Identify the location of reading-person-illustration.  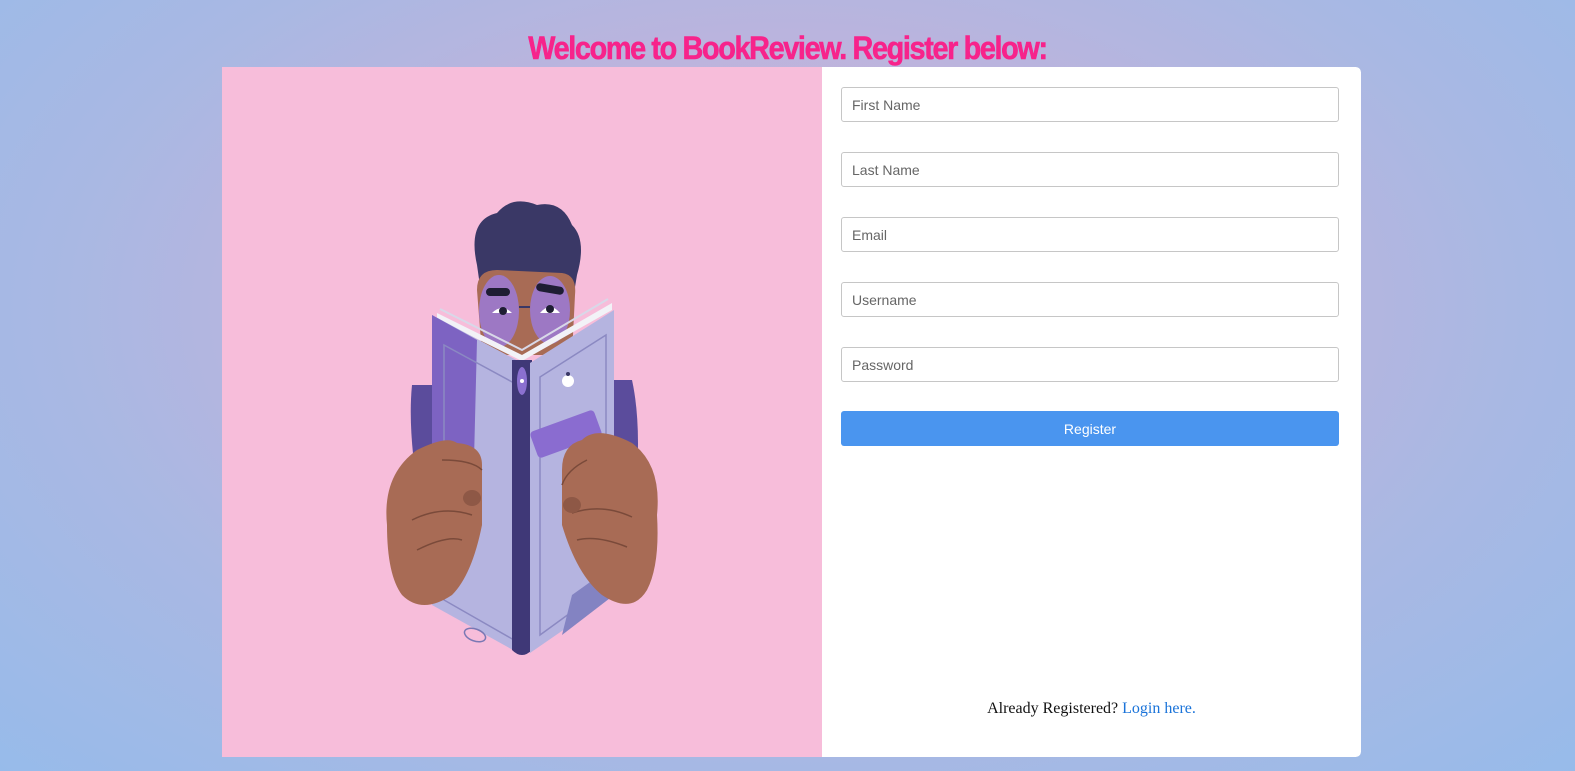
(522, 428).